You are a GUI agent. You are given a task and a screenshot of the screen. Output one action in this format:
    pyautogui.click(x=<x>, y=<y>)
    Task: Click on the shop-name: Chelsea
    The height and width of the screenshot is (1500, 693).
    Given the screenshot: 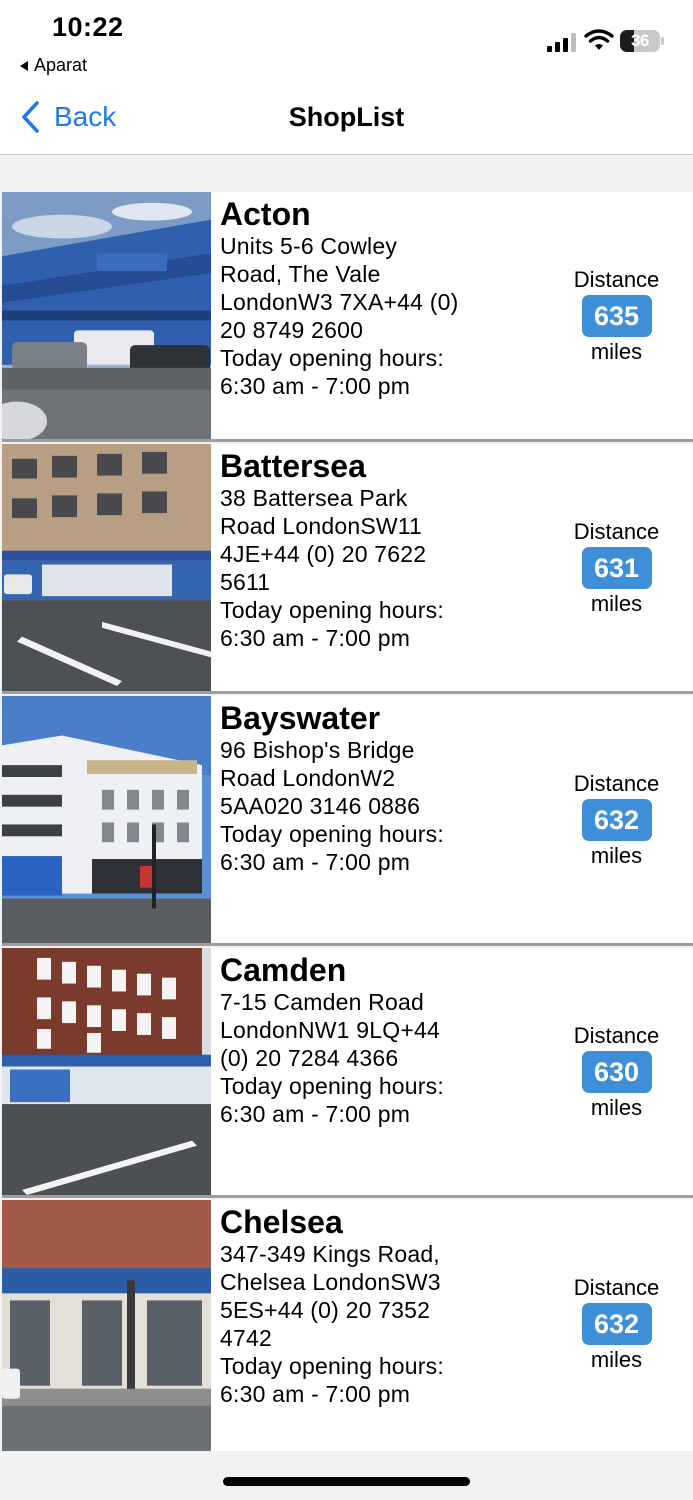 What is the action you would take?
    pyautogui.click(x=281, y=1222)
    